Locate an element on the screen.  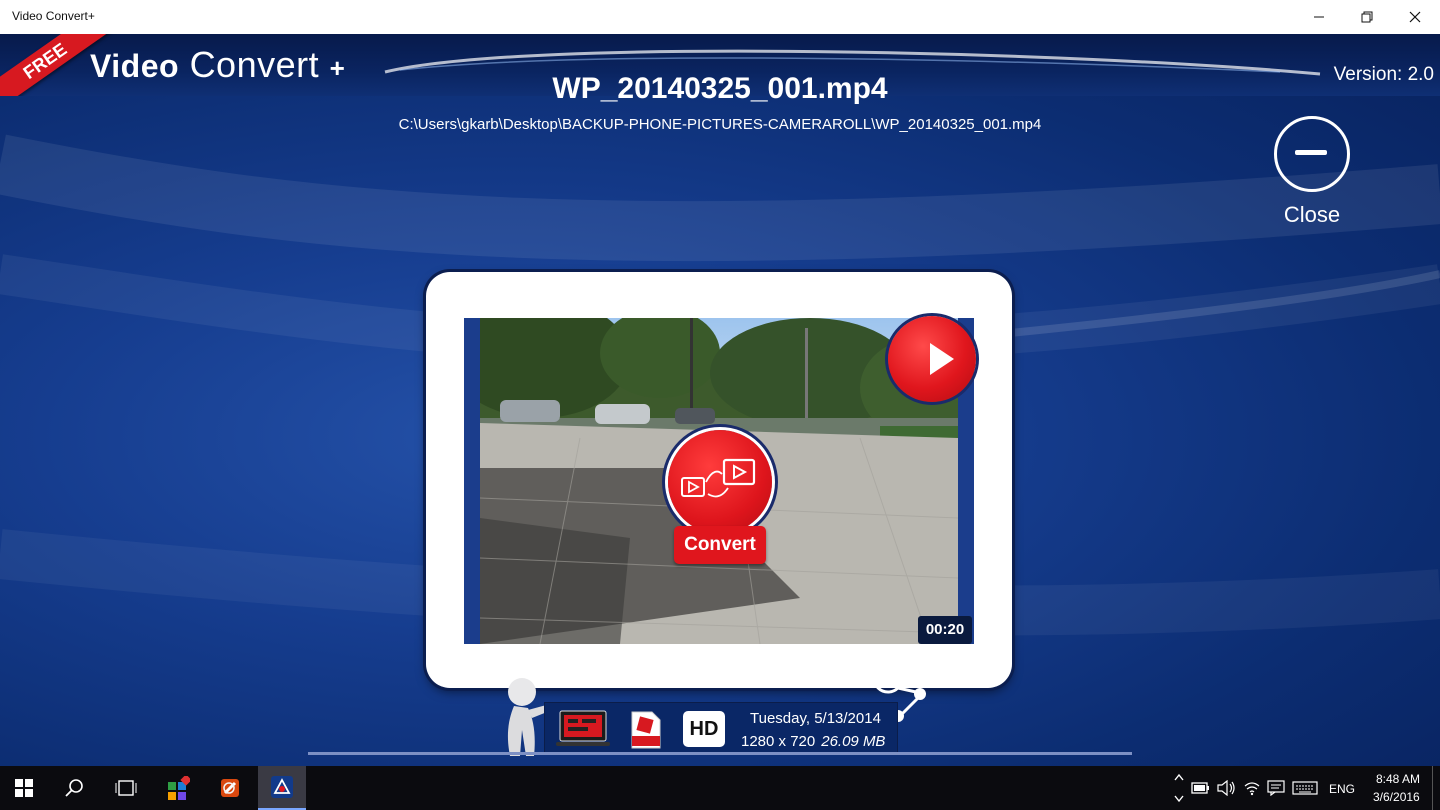
search-icon is located at coordinates (74, 788).